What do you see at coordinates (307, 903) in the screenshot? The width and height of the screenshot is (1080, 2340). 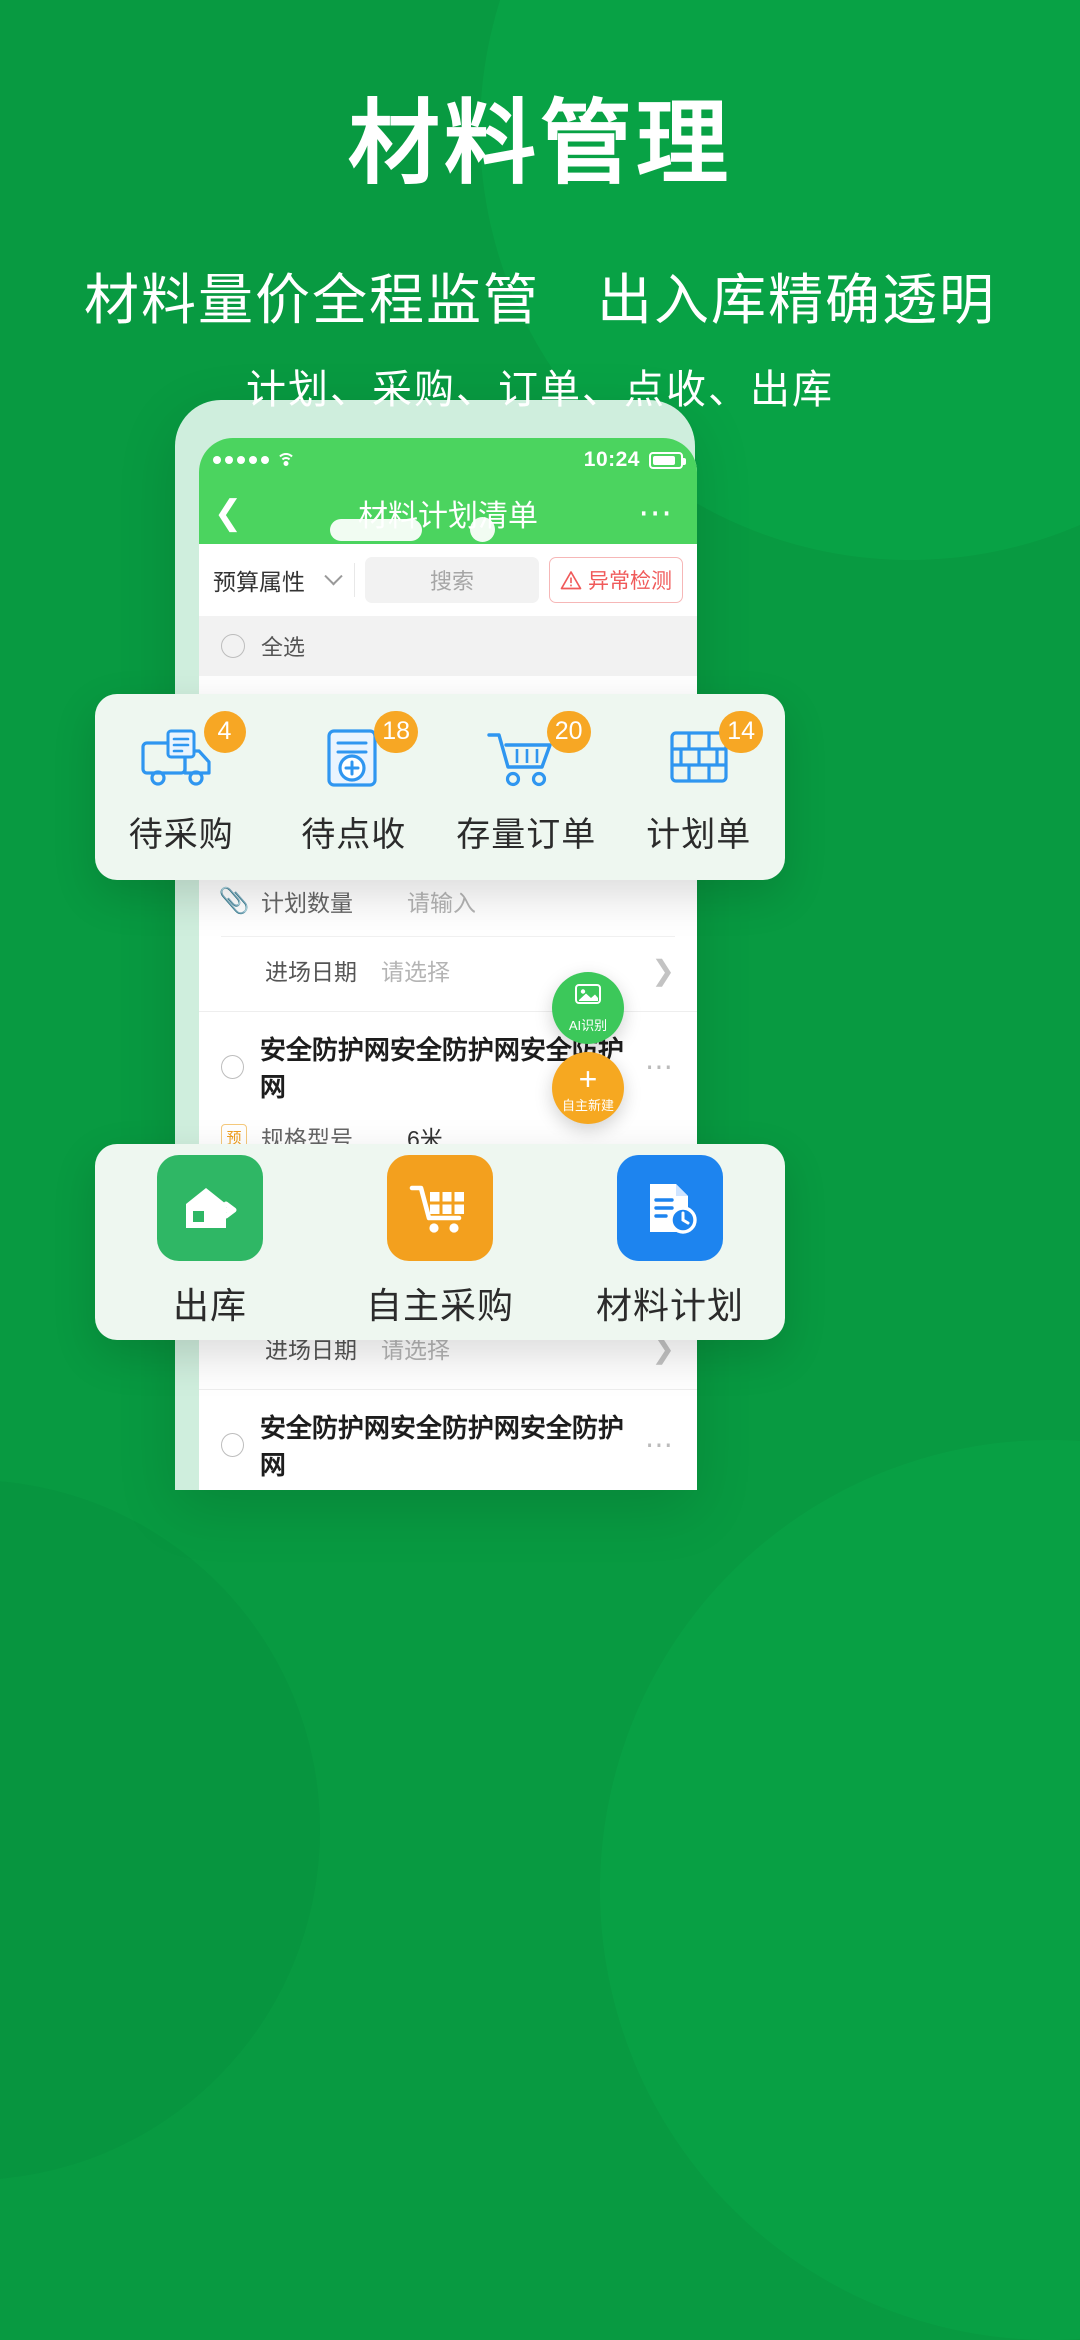 I see `field-key: 计划数量` at bounding box center [307, 903].